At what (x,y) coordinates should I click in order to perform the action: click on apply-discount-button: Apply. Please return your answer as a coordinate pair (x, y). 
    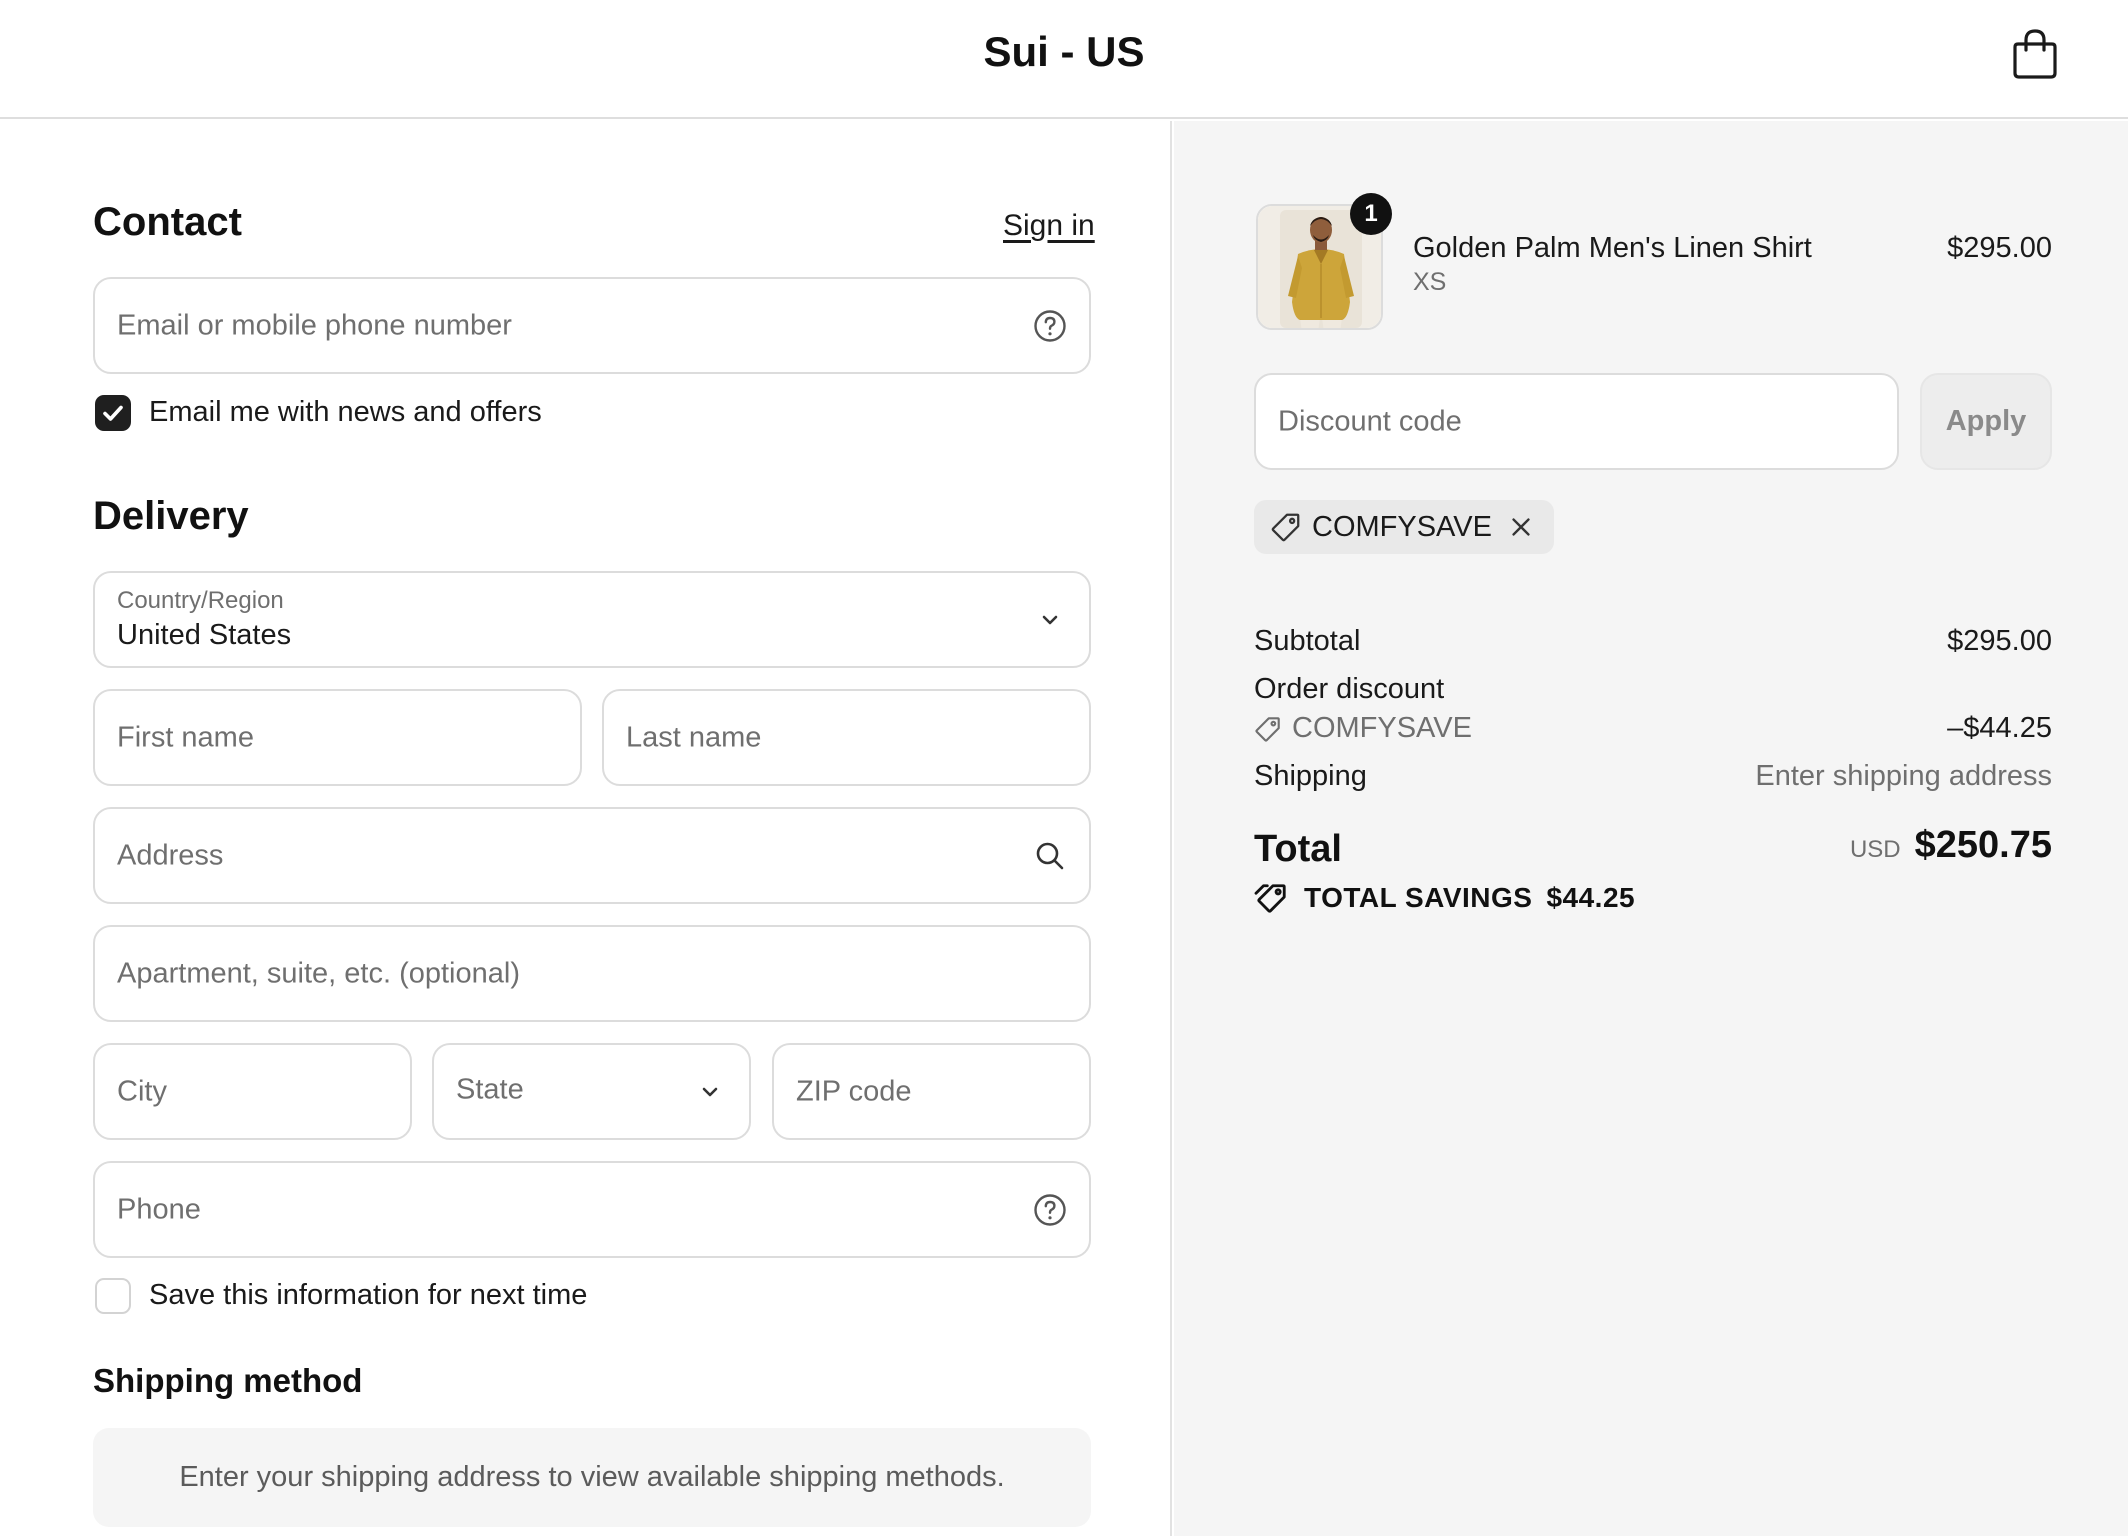
    Looking at the image, I should click on (1986, 421).